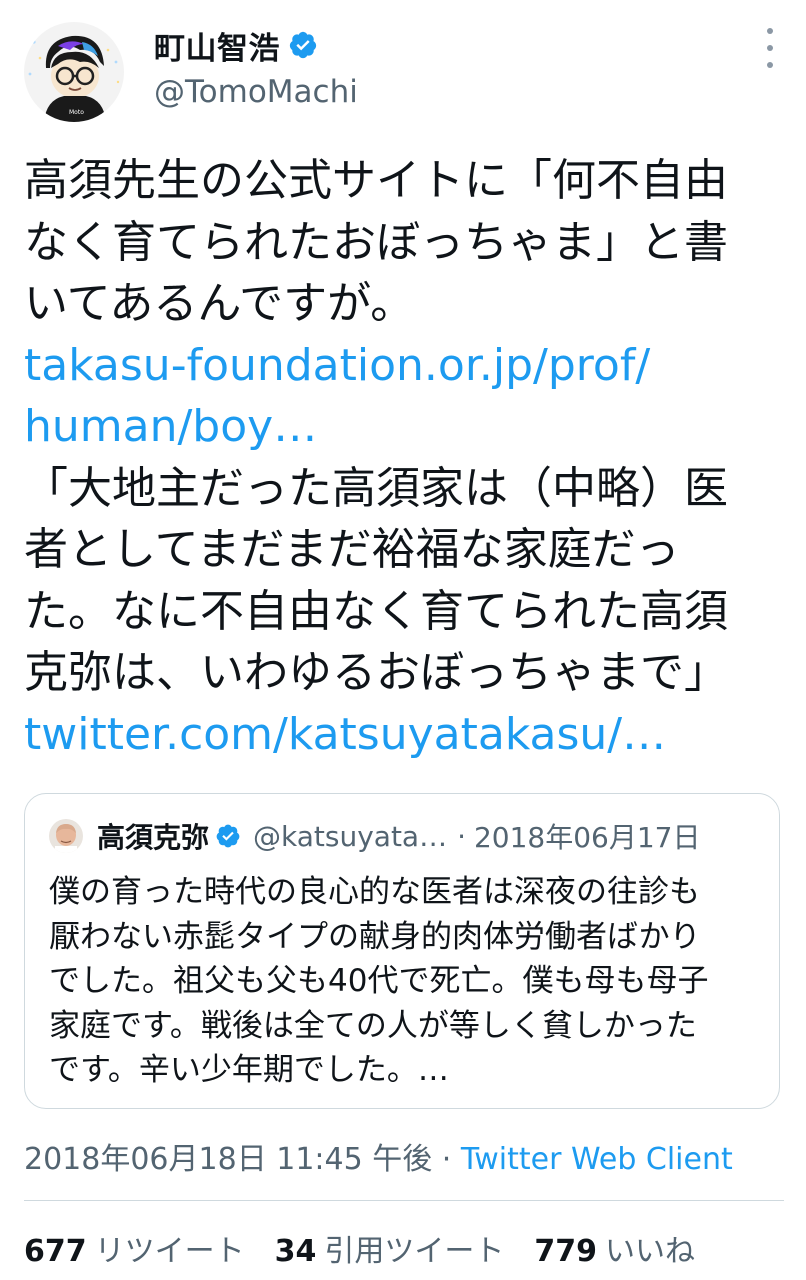 Image resolution: width=806 pixels, height=1280 pixels. Describe the element at coordinates (352, 549) in the screenshot. I see `tweet-text-line: 者としてまだまだ裕福な家庭だっ` at that location.